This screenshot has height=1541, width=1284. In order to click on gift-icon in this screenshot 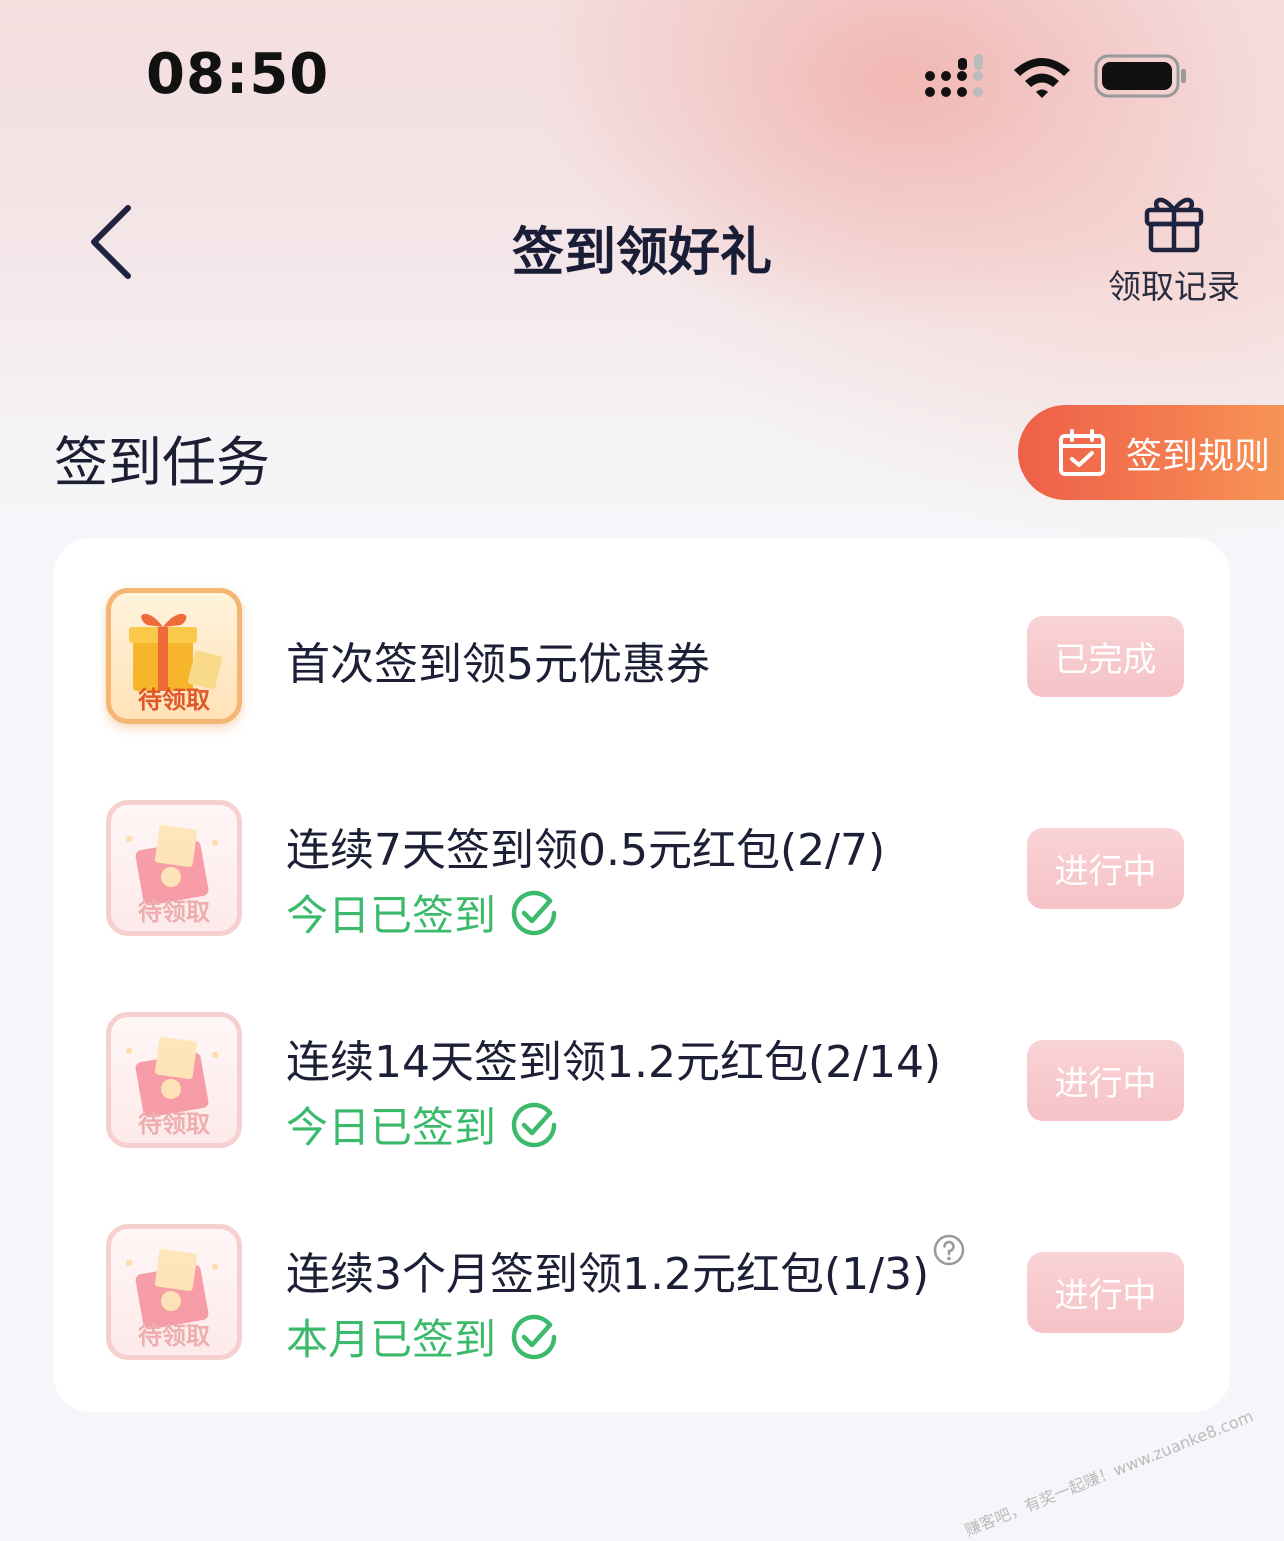, I will do `click(1174, 225)`.